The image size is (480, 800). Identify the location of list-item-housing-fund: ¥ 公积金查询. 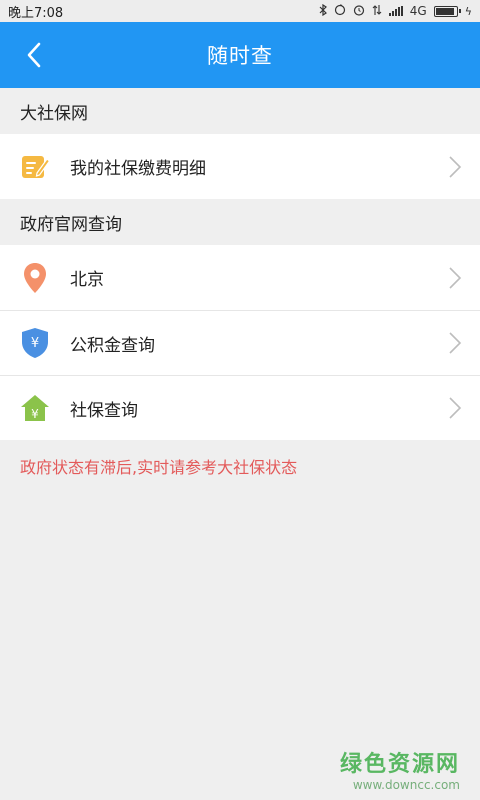
(240, 342).